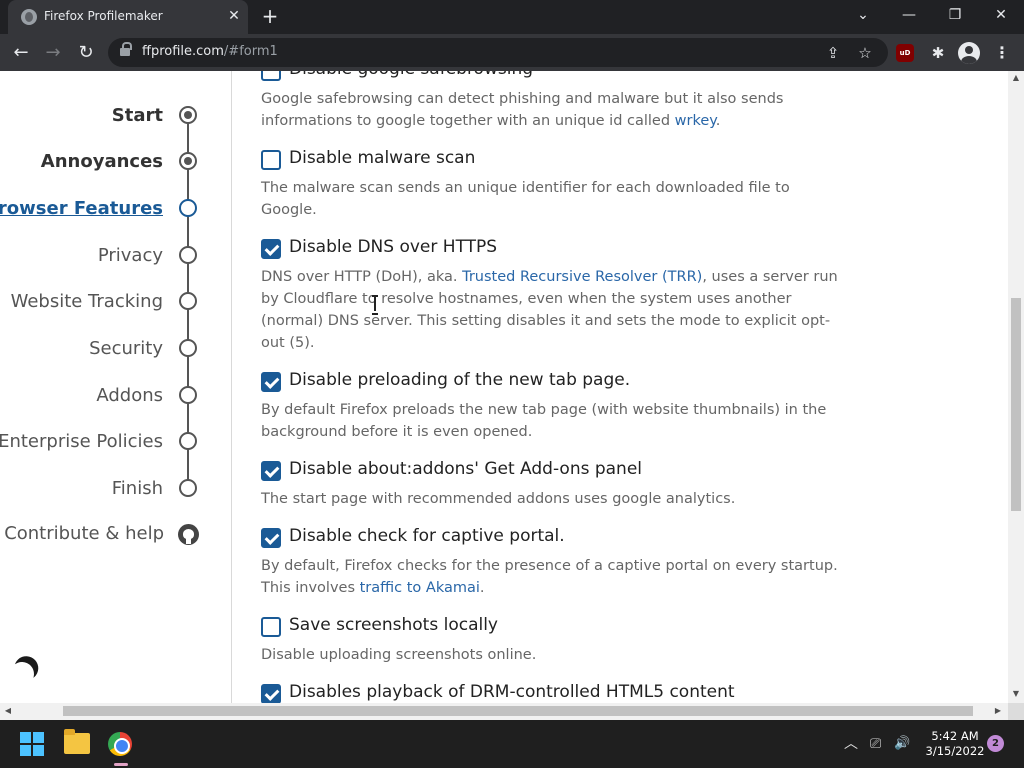  What do you see at coordinates (411, 75) in the screenshot?
I see `option-title: Disable google safebrowsing` at bounding box center [411, 75].